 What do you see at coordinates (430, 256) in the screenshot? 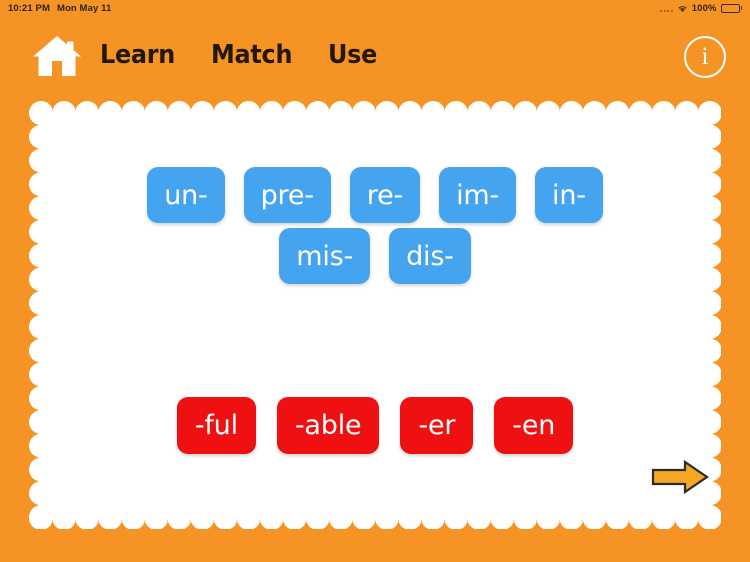
I see `prefix-tile-dis: dis-` at bounding box center [430, 256].